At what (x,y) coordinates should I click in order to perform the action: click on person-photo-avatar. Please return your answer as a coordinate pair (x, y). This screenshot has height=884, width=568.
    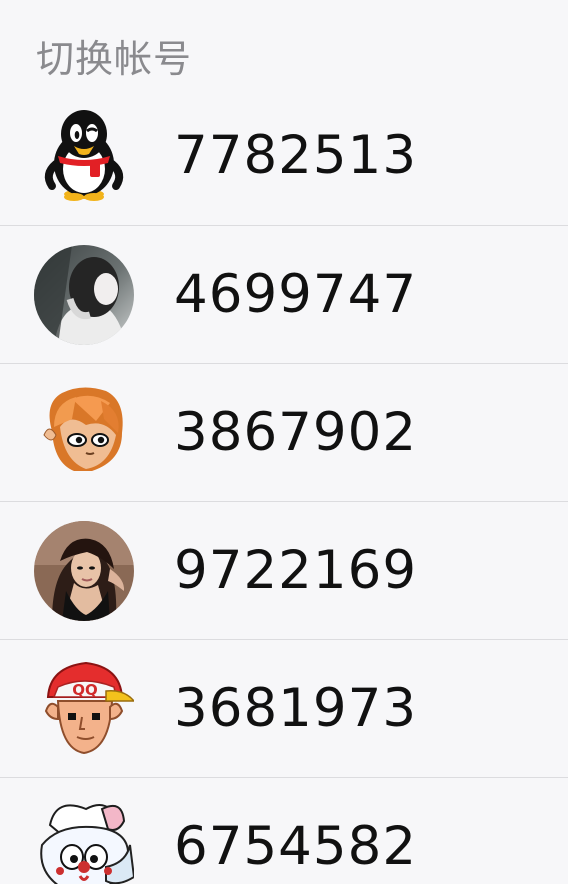
    Looking at the image, I should click on (84, 294).